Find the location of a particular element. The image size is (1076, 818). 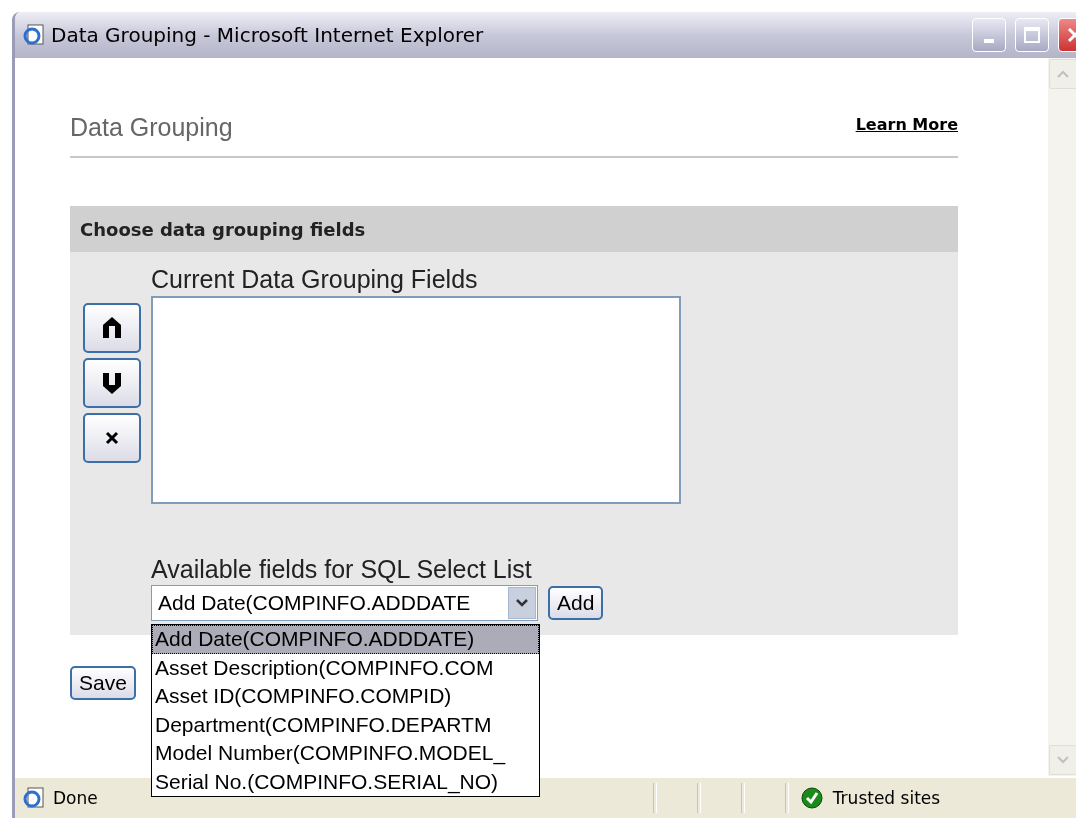

current-fields-label: Current Data Grouping Fields is located at coordinates (315, 280).